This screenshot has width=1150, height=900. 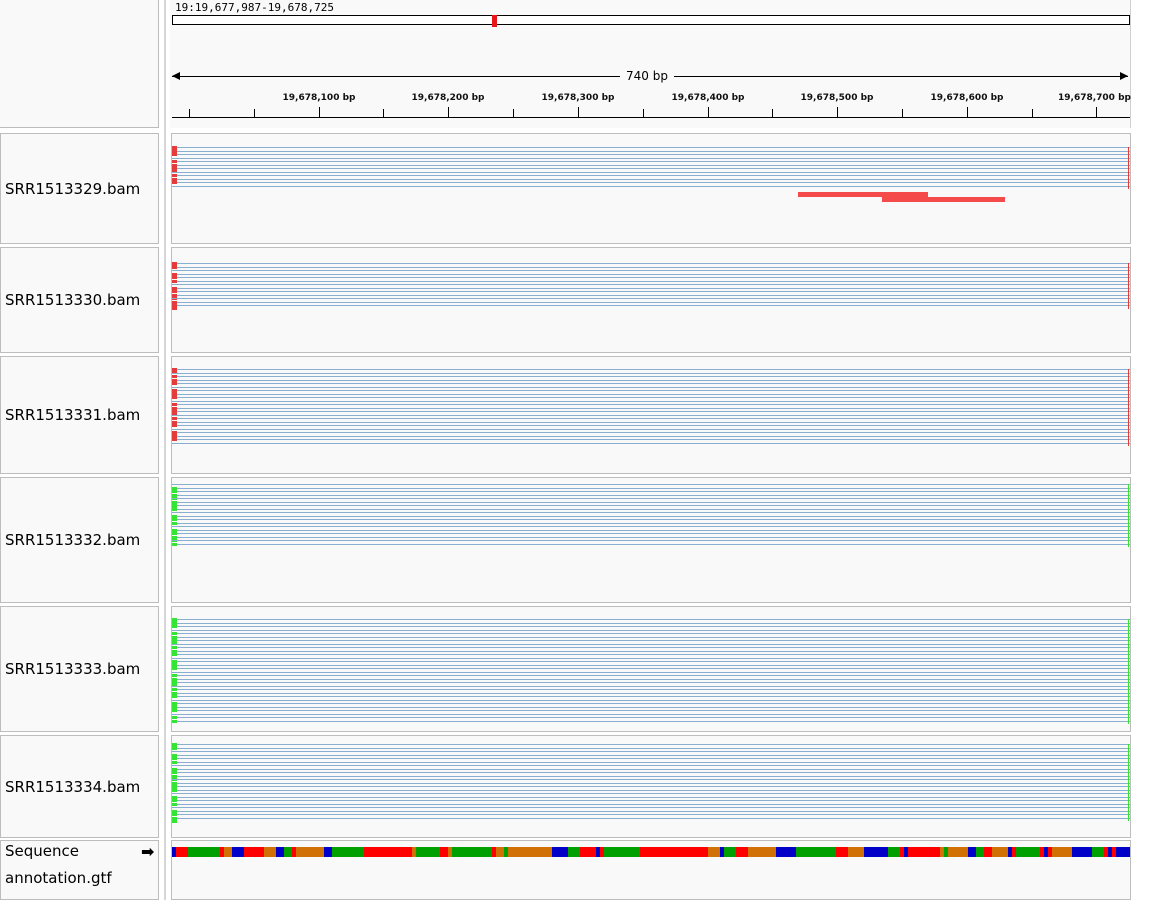 I want to click on track-name-2: SRR1513331.bam, so click(x=79, y=415).